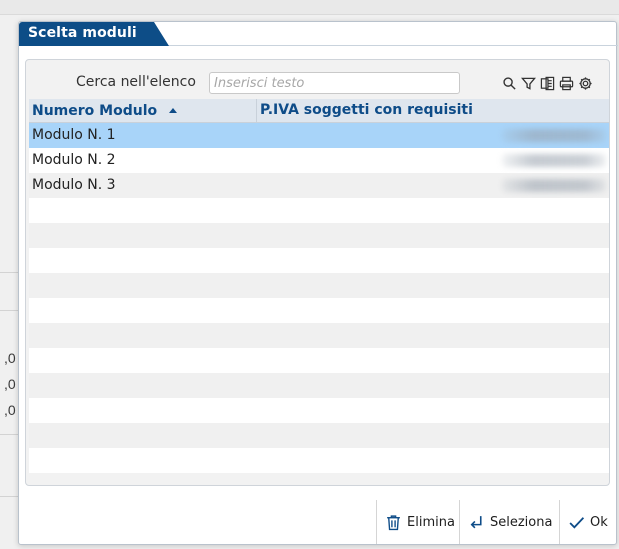 Image resolution: width=619 pixels, height=549 pixels. I want to click on table-row: Modulo N. 3, so click(319, 185).